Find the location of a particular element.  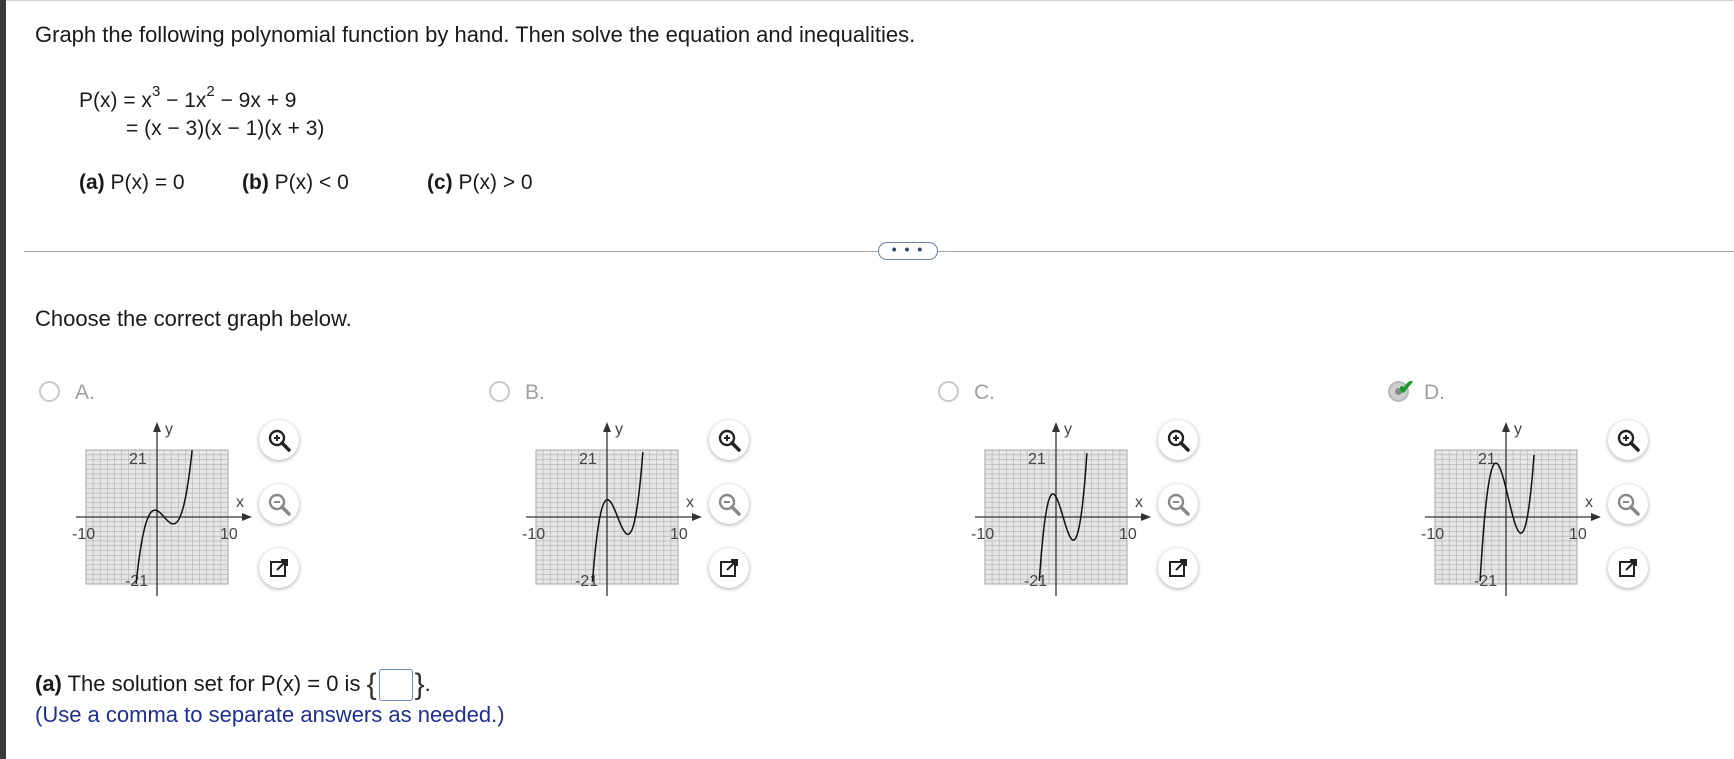

part-a: (a) P(x) = 0 is located at coordinates (132, 183).